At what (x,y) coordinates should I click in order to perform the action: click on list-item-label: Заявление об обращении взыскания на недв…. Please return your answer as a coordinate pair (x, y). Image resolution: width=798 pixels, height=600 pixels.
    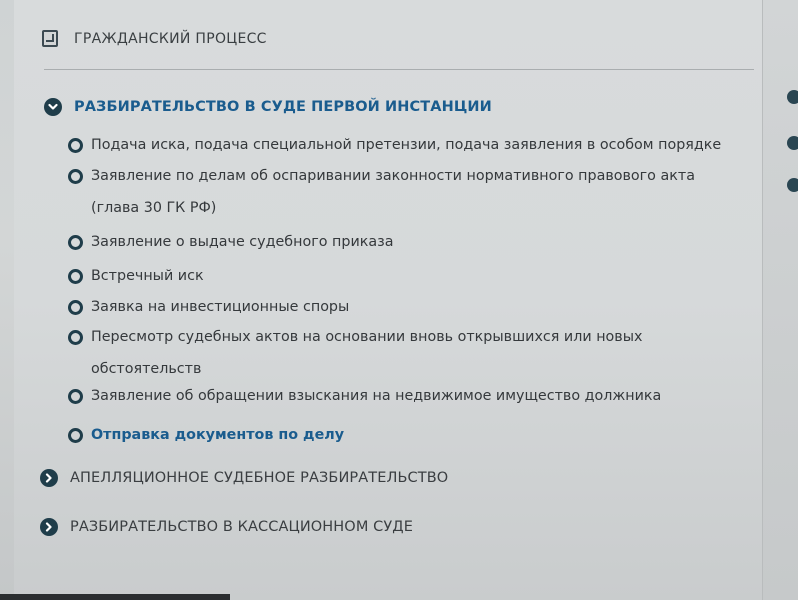
    Looking at the image, I should click on (416, 396).